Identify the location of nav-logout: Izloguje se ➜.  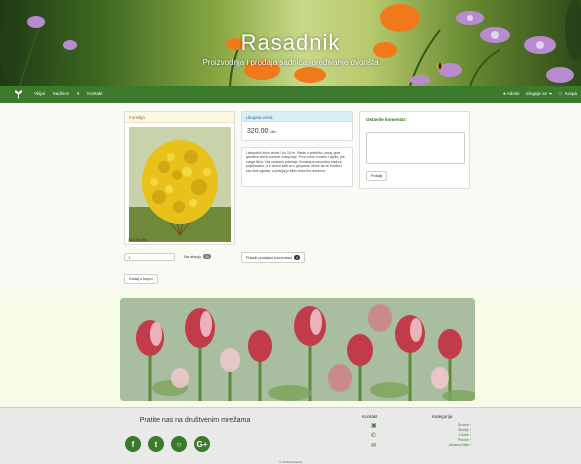
(539, 94).